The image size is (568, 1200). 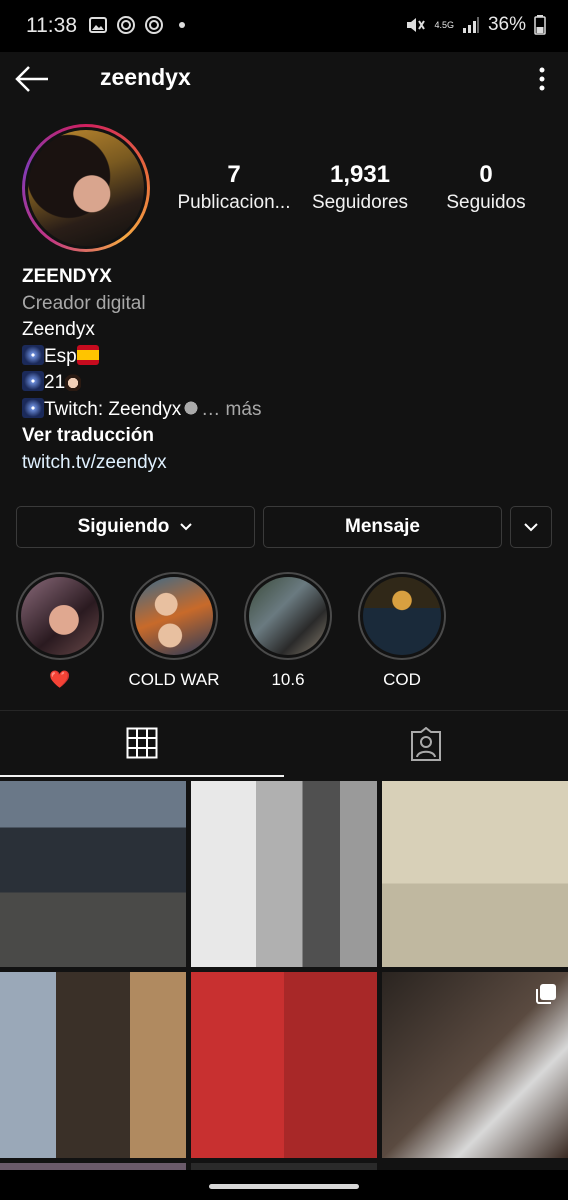 What do you see at coordinates (486, 174) in the screenshot?
I see `following-count: 0` at bounding box center [486, 174].